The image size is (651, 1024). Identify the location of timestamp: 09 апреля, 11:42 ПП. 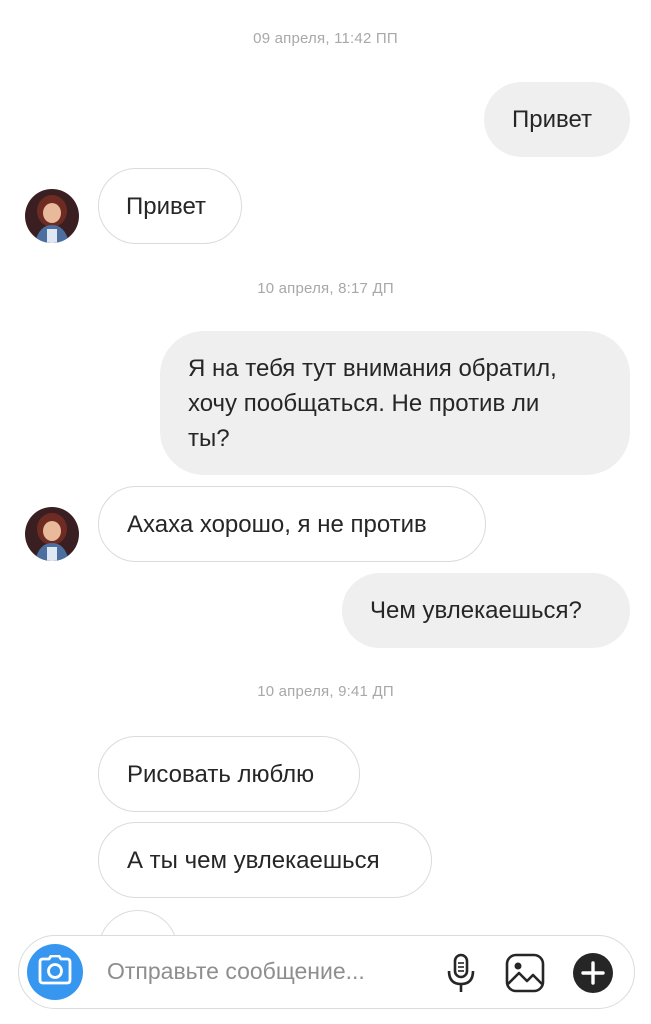
(325, 38).